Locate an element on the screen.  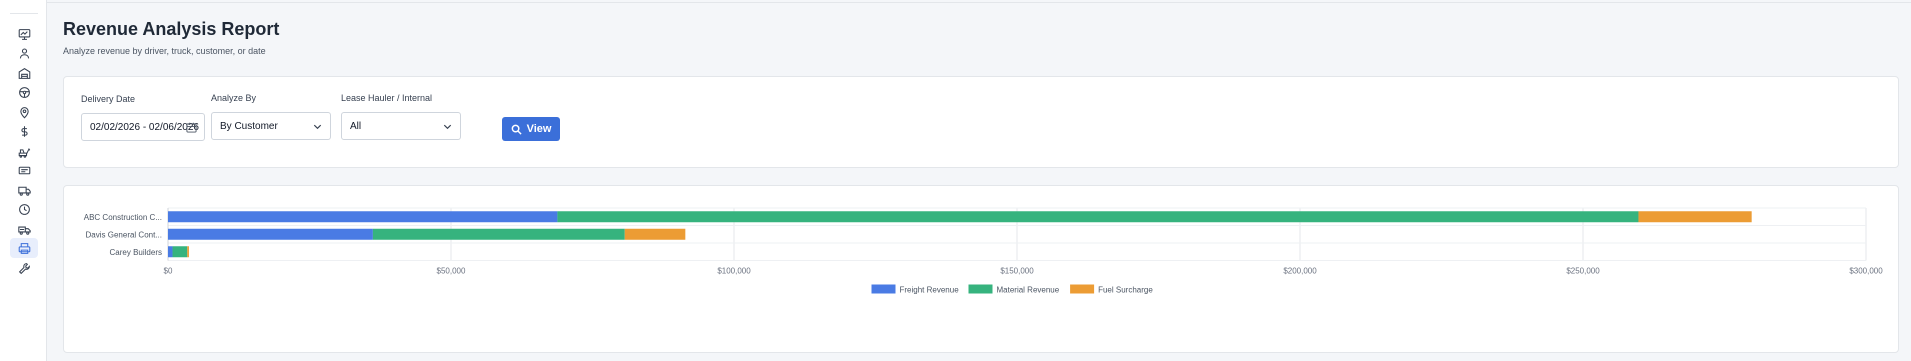
wrench-icon is located at coordinates (24, 268).